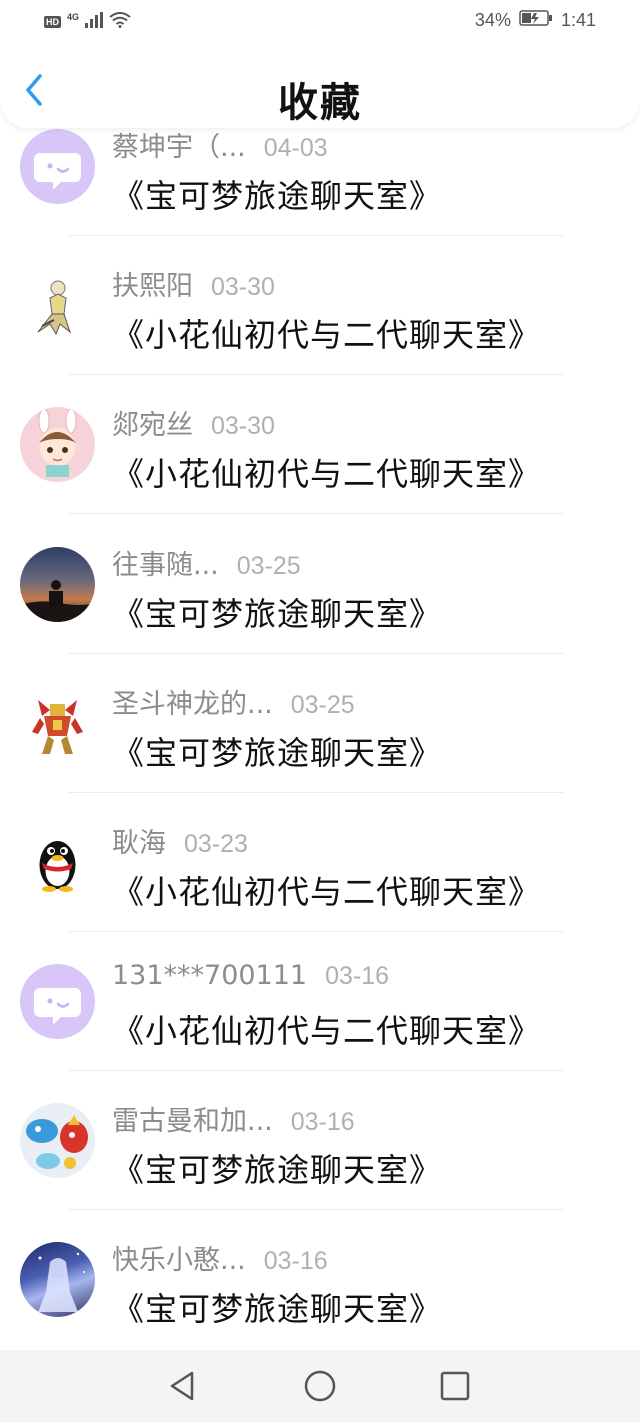 The width and height of the screenshot is (640, 1422). What do you see at coordinates (193, 283) in the screenshot?
I see `item-meta: 扶熙阳 03-30` at bounding box center [193, 283].